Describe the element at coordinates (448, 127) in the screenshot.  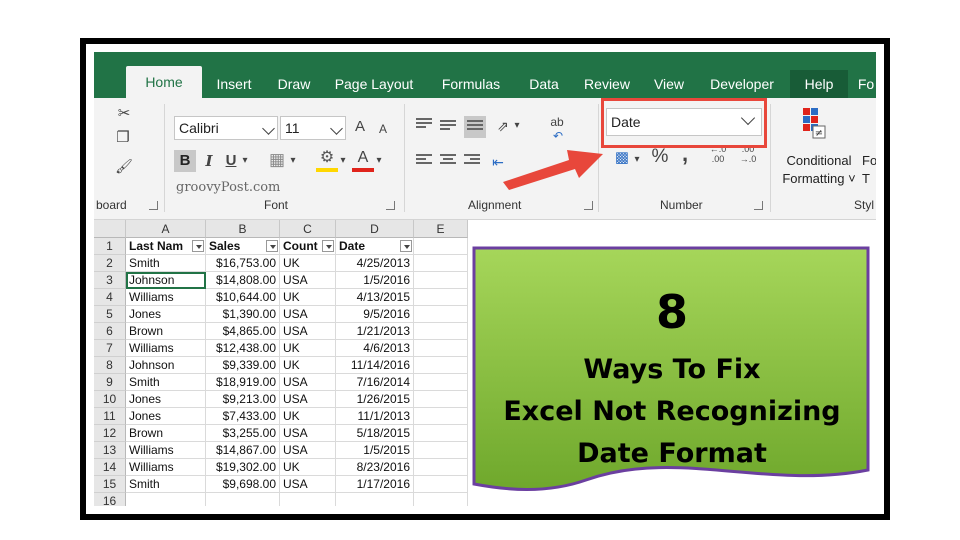
I see `align-middle-icon` at that location.